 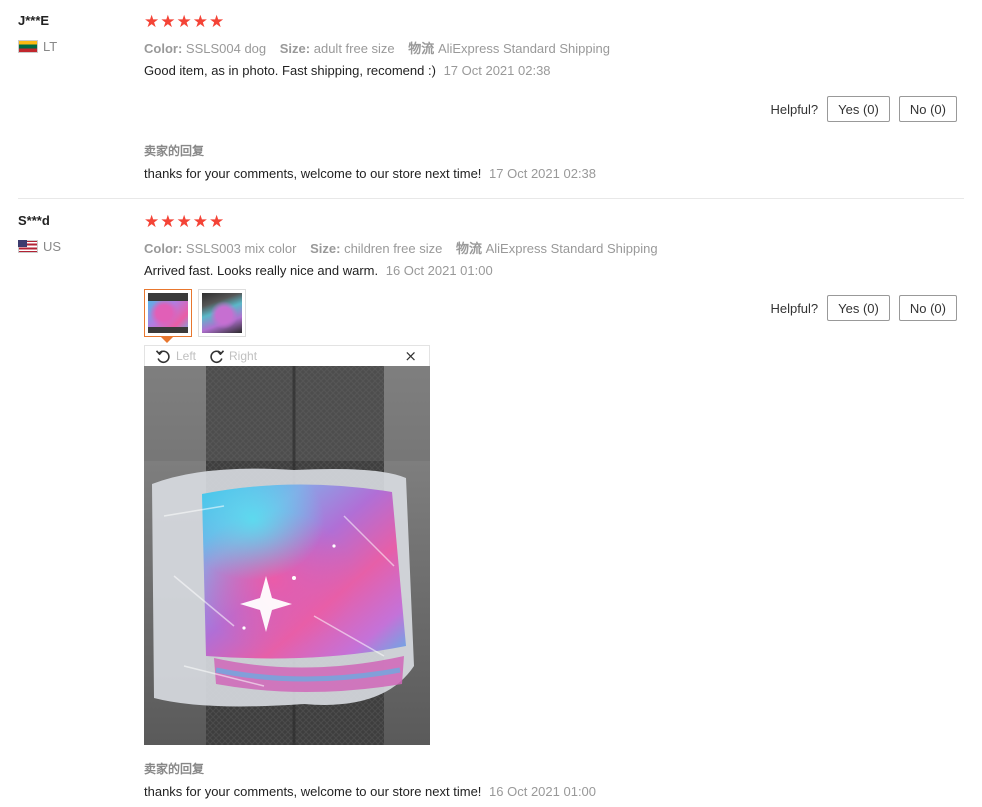 I want to click on seller-reply-date: 17 Oct 2021 02:38, so click(x=543, y=173).